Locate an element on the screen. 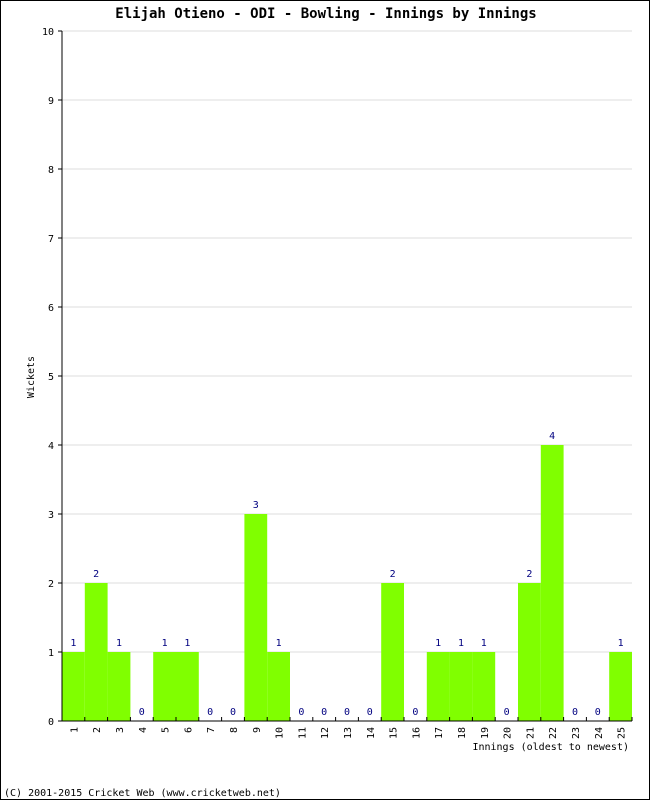  x-tick-label: 20 is located at coordinates (508, 733).